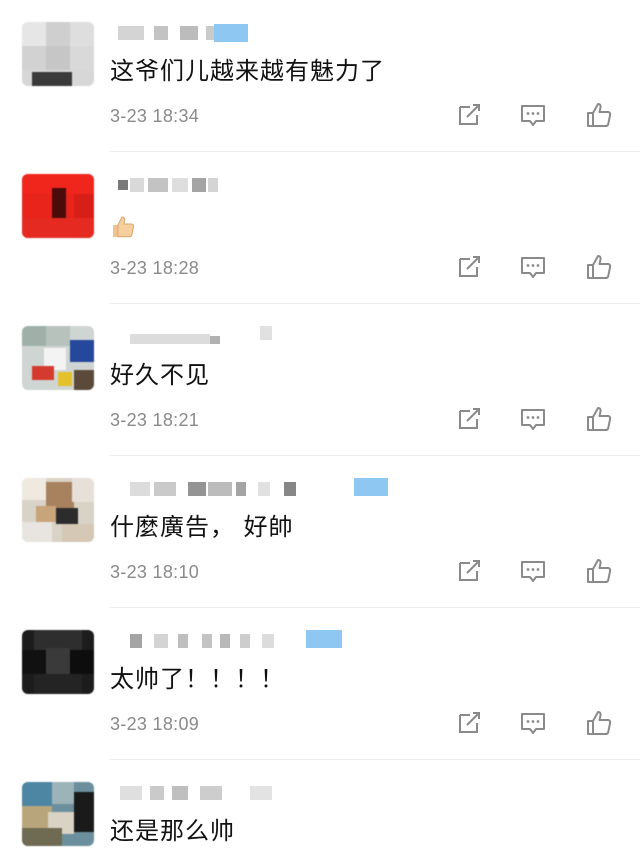 This screenshot has height=859, width=640. Describe the element at coordinates (123, 227) in the screenshot. I see `thumbs-up-emoji` at that location.